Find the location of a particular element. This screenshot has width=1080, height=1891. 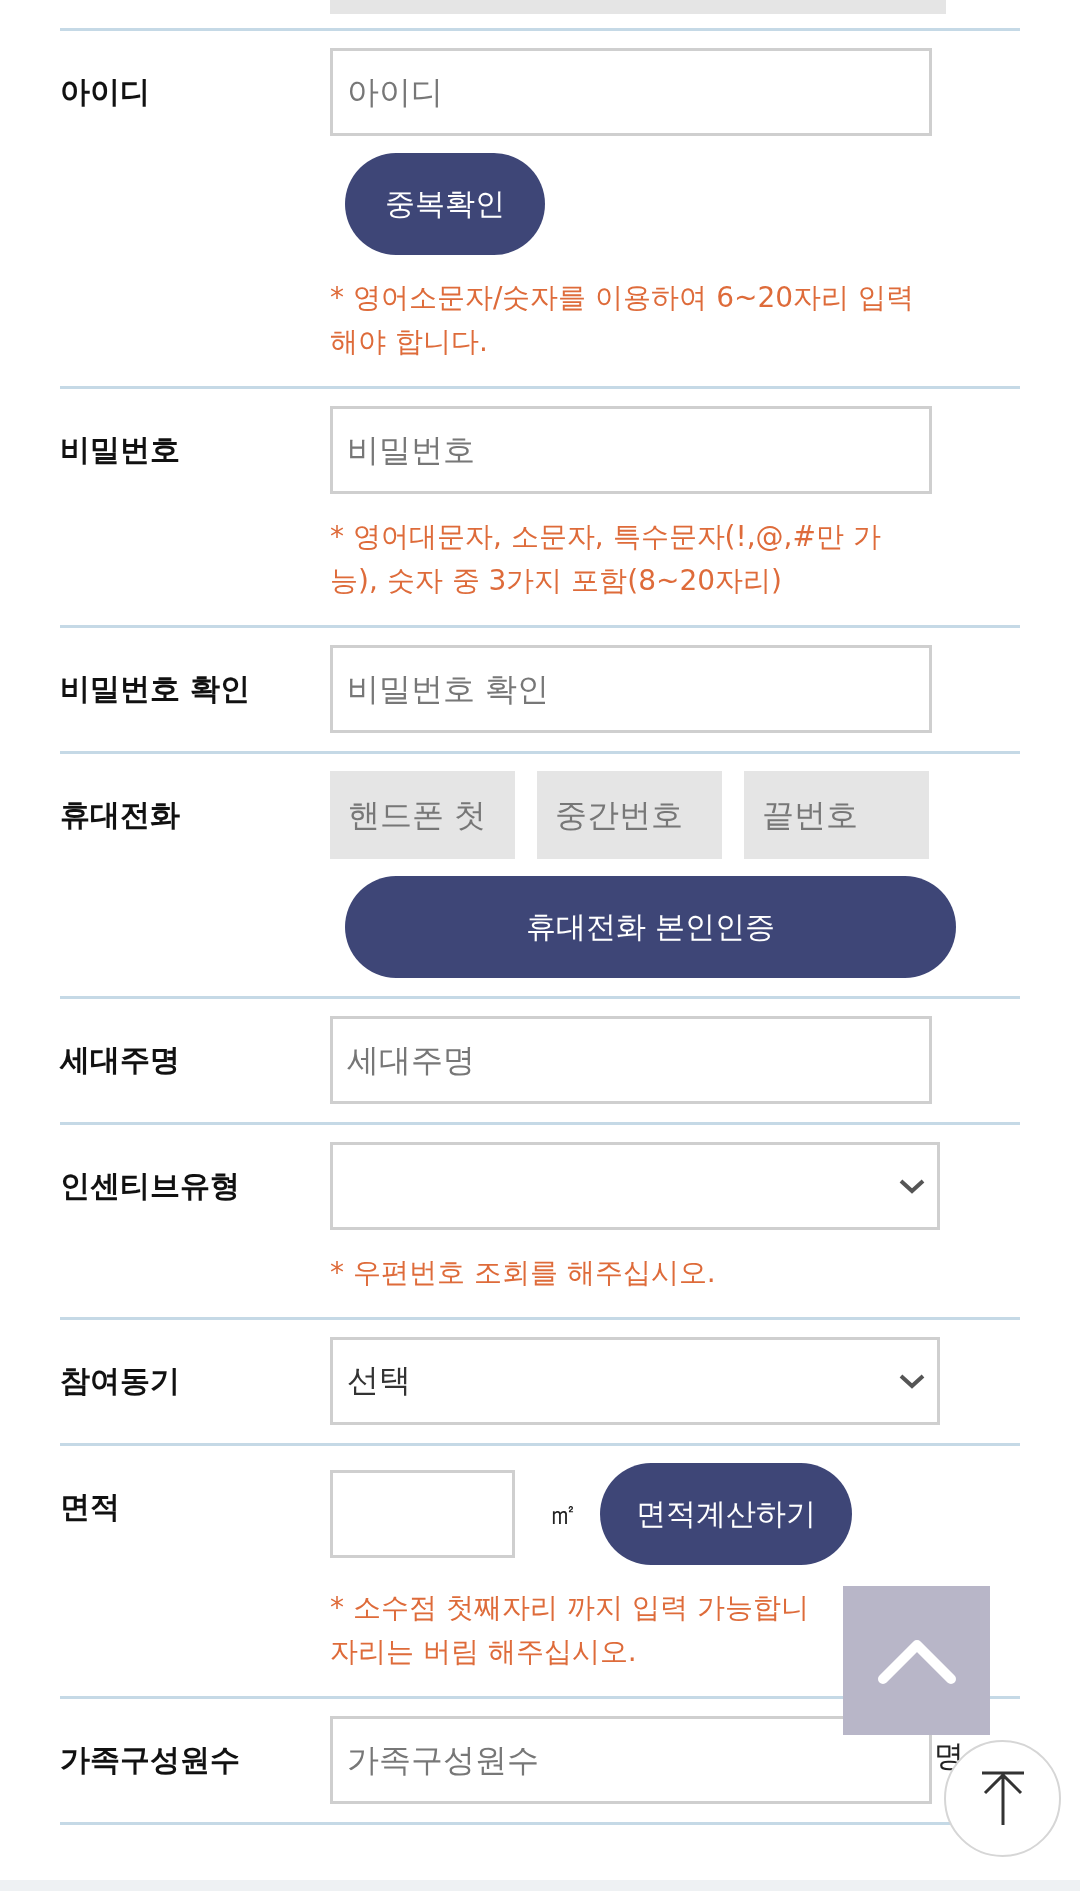

field-label: 비밀번호 확인 is located at coordinates (156, 689).